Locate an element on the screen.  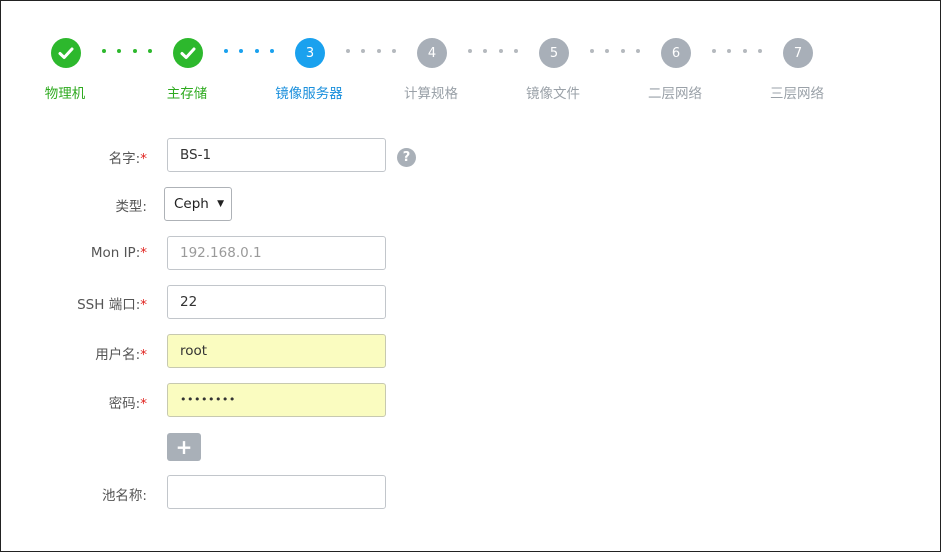
password-input: •••••••• is located at coordinates (276, 400).